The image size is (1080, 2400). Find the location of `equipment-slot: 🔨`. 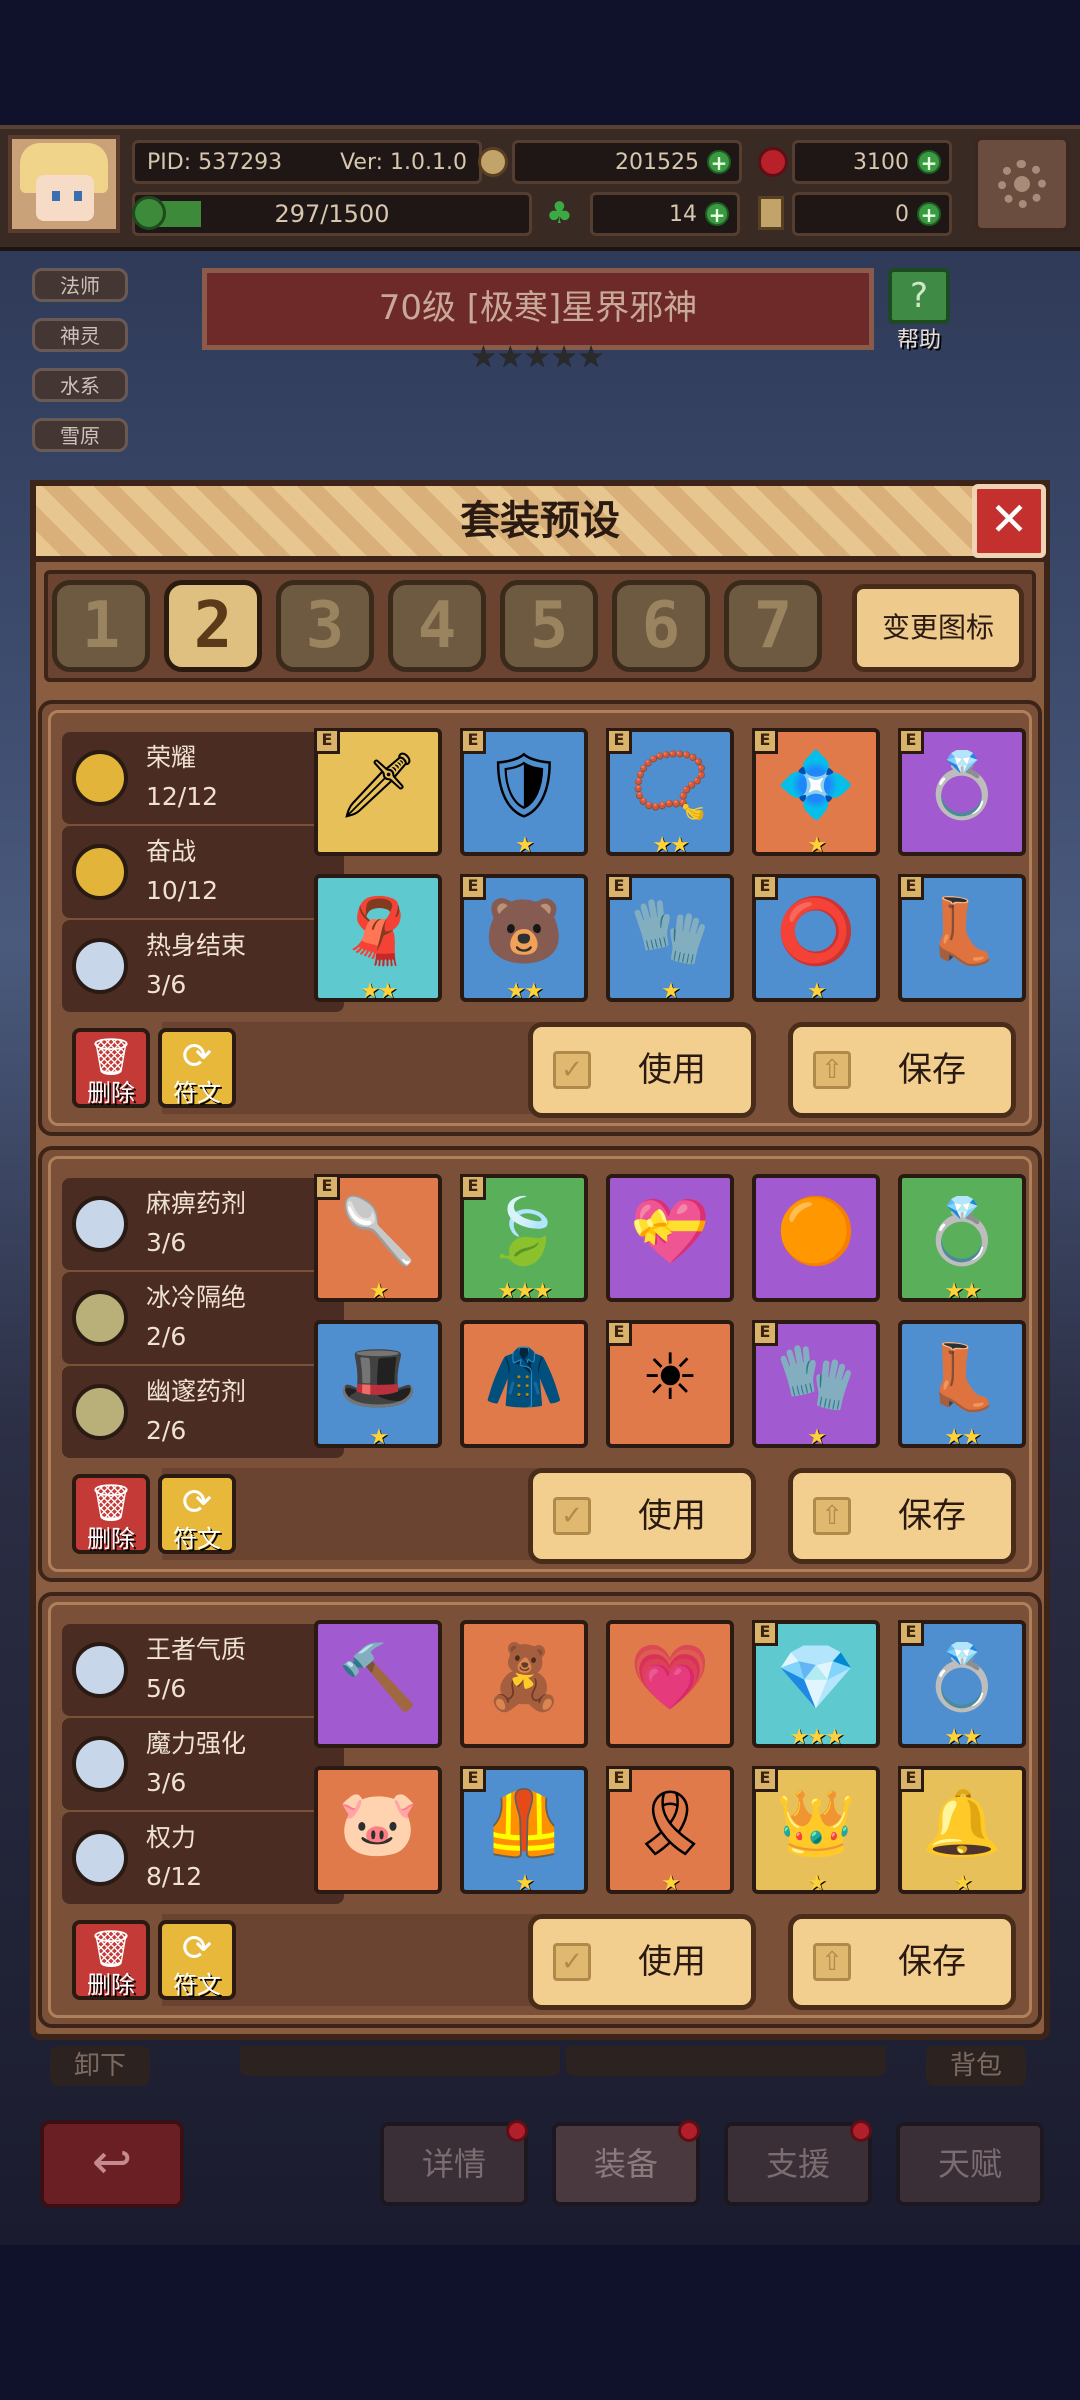

equipment-slot: 🔨 is located at coordinates (378, 1684).